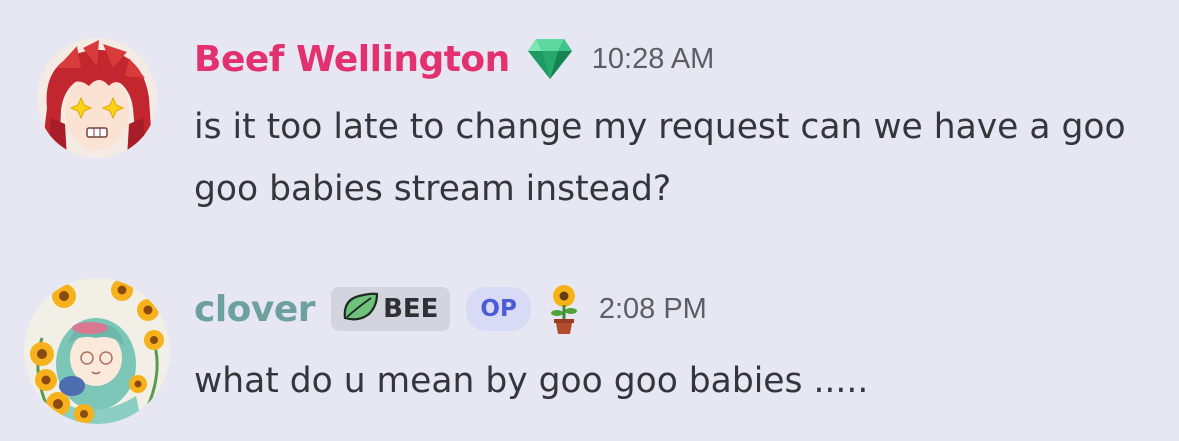  Describe the element at coordinates (653, 309) in the screenshot. I see `timestamp: 2:08 PM` at that location.